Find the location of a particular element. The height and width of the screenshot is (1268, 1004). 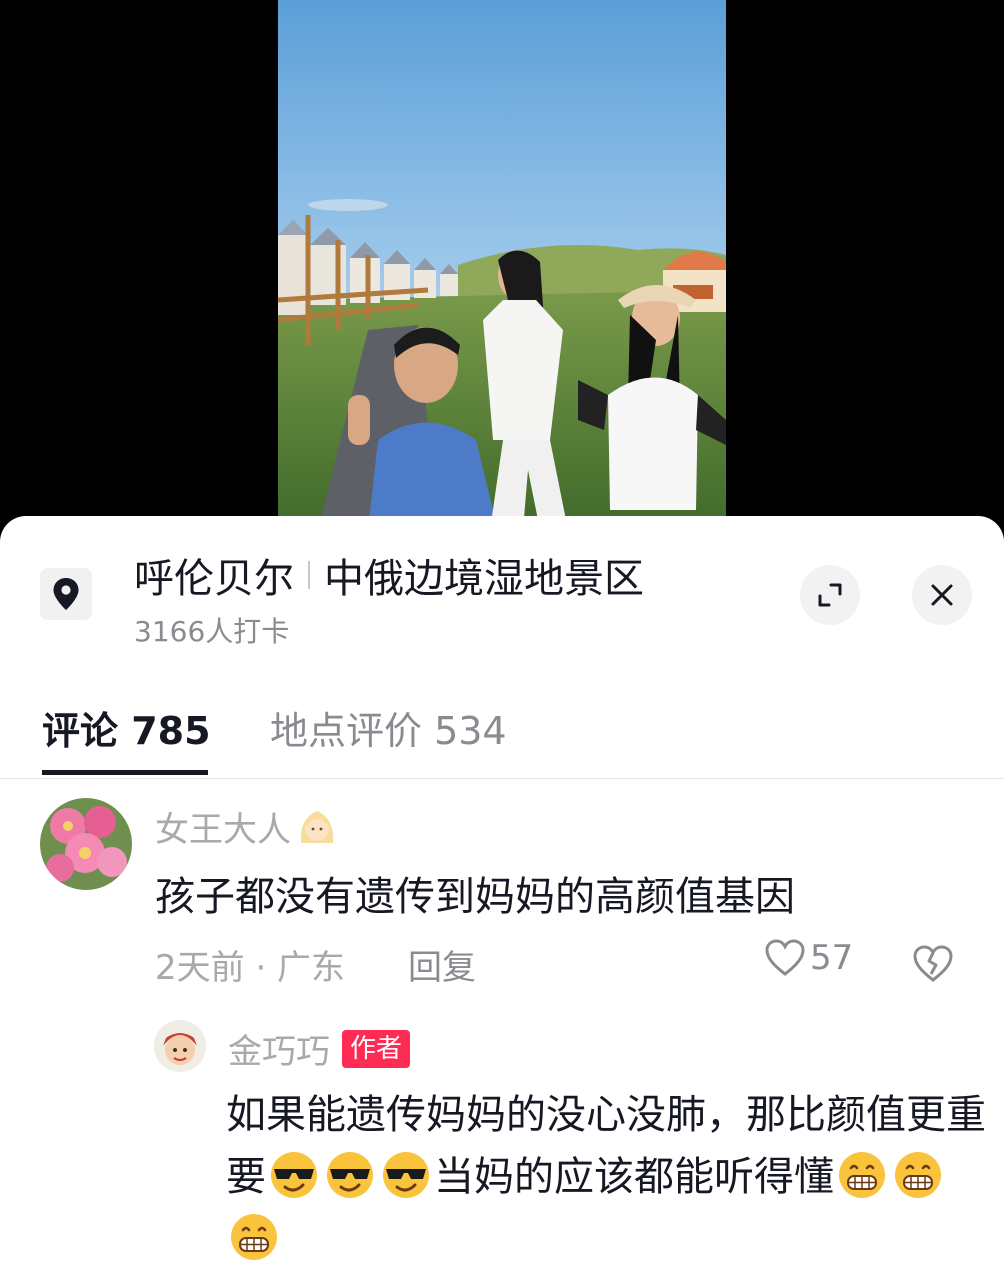

dislike-button is located at coordinates (933, 966).